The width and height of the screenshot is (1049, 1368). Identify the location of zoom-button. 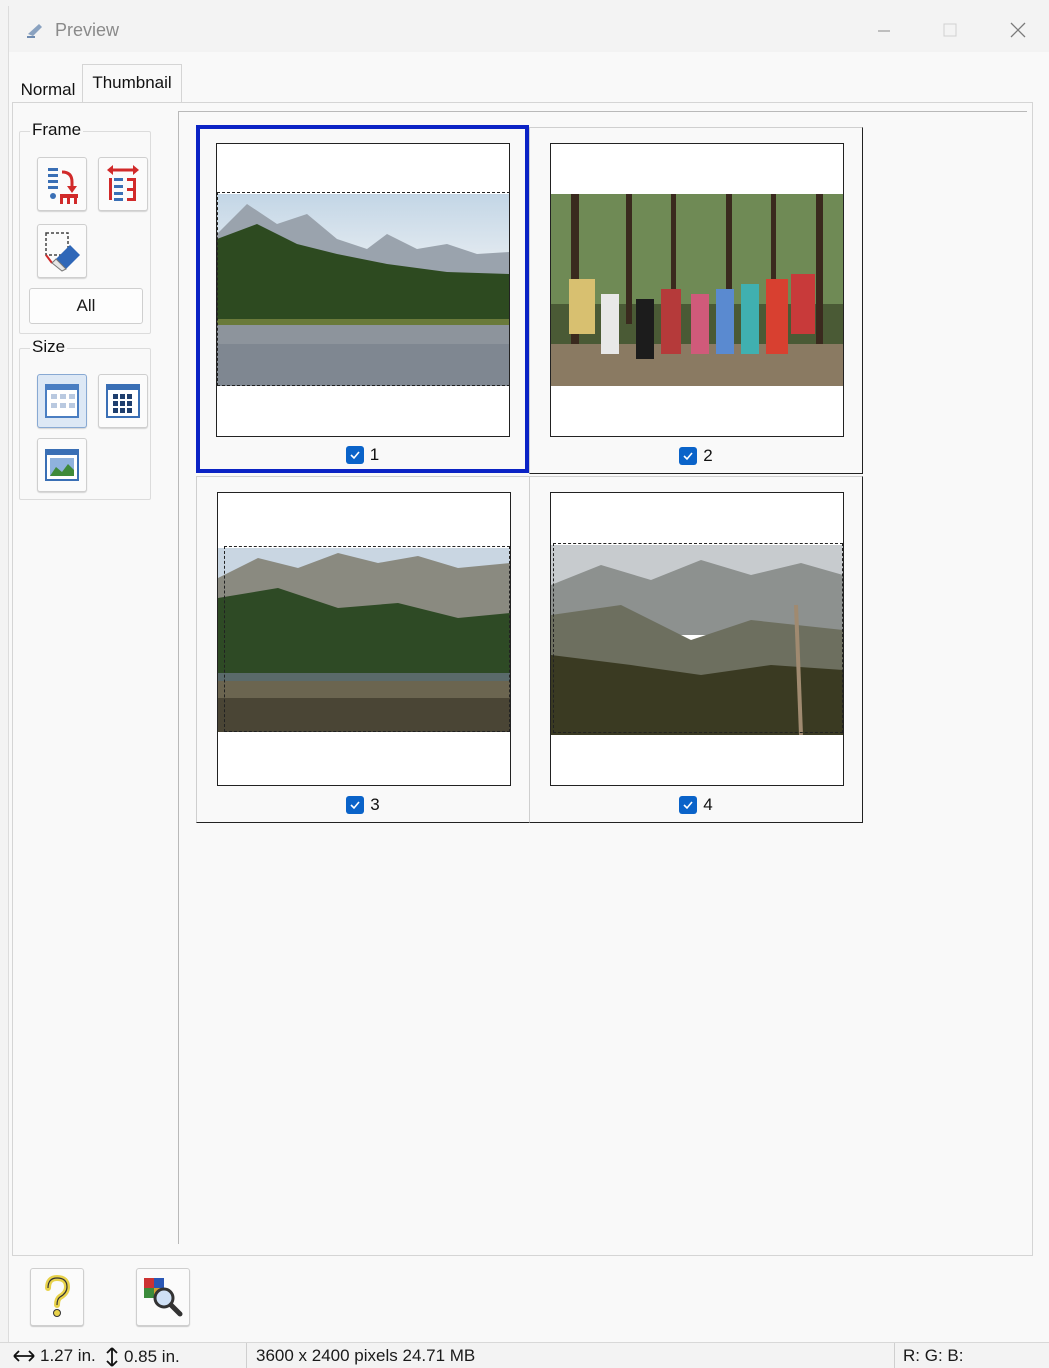
(163, 1297).